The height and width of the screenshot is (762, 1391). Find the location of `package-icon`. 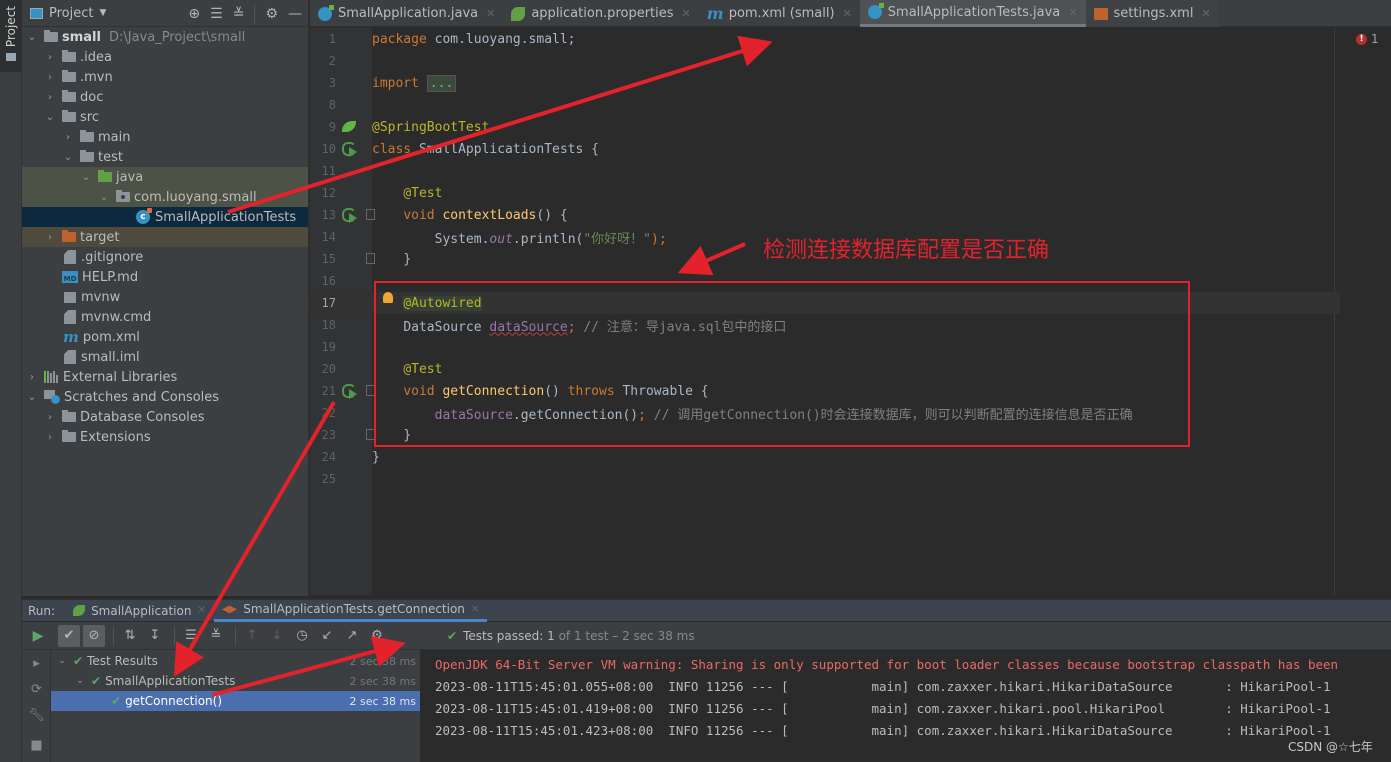

package-icon is located at coordinates (123, 196).